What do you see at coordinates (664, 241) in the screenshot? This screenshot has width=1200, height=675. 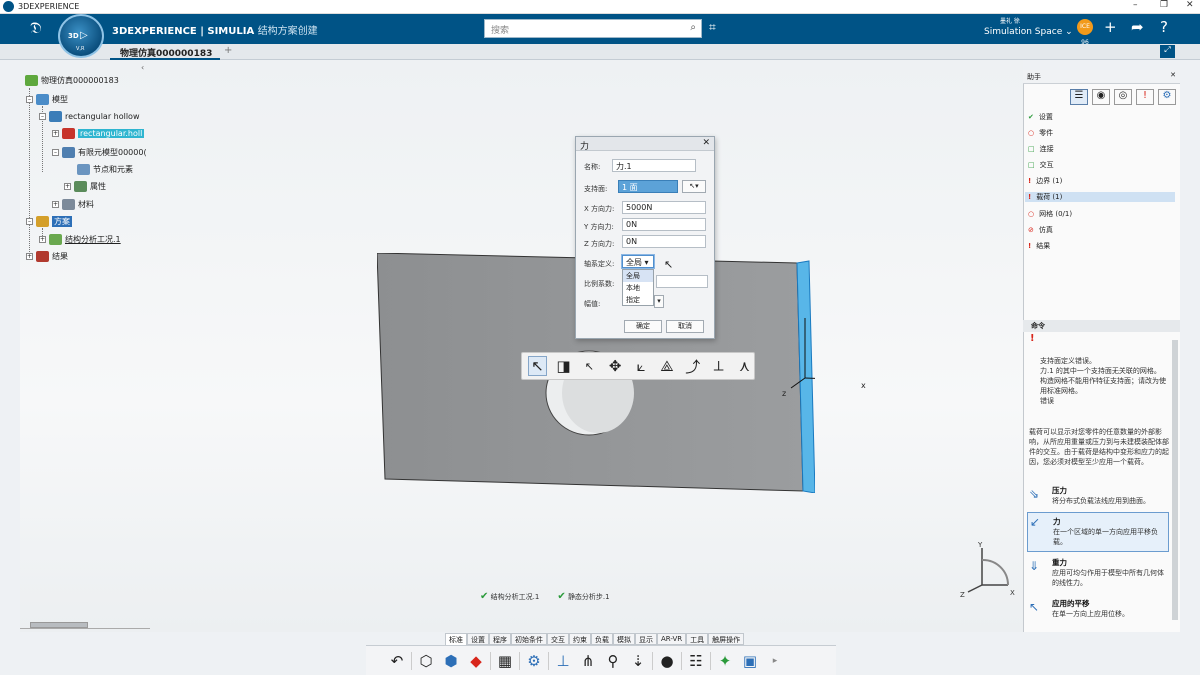 I see `fz-field: 0N` at bounding box center [664, 241].